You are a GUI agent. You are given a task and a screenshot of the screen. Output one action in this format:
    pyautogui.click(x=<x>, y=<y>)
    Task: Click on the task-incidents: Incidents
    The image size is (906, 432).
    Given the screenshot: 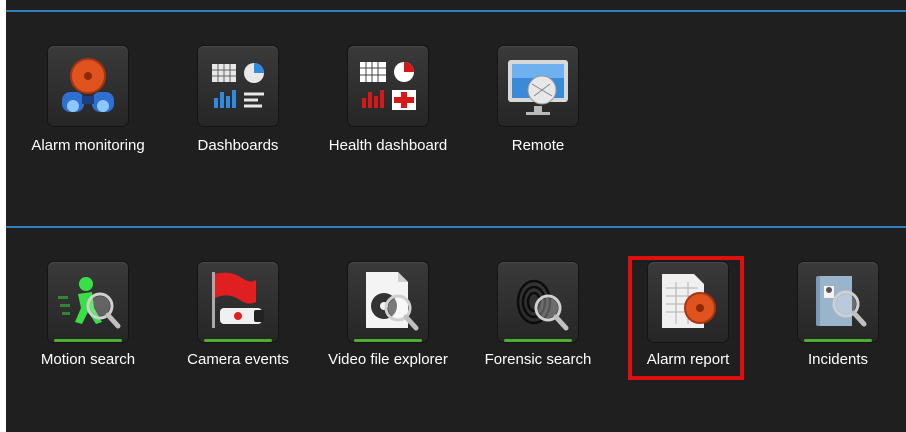 What is the action you would take?
    pyautogui.click(x=837, y=298)
    